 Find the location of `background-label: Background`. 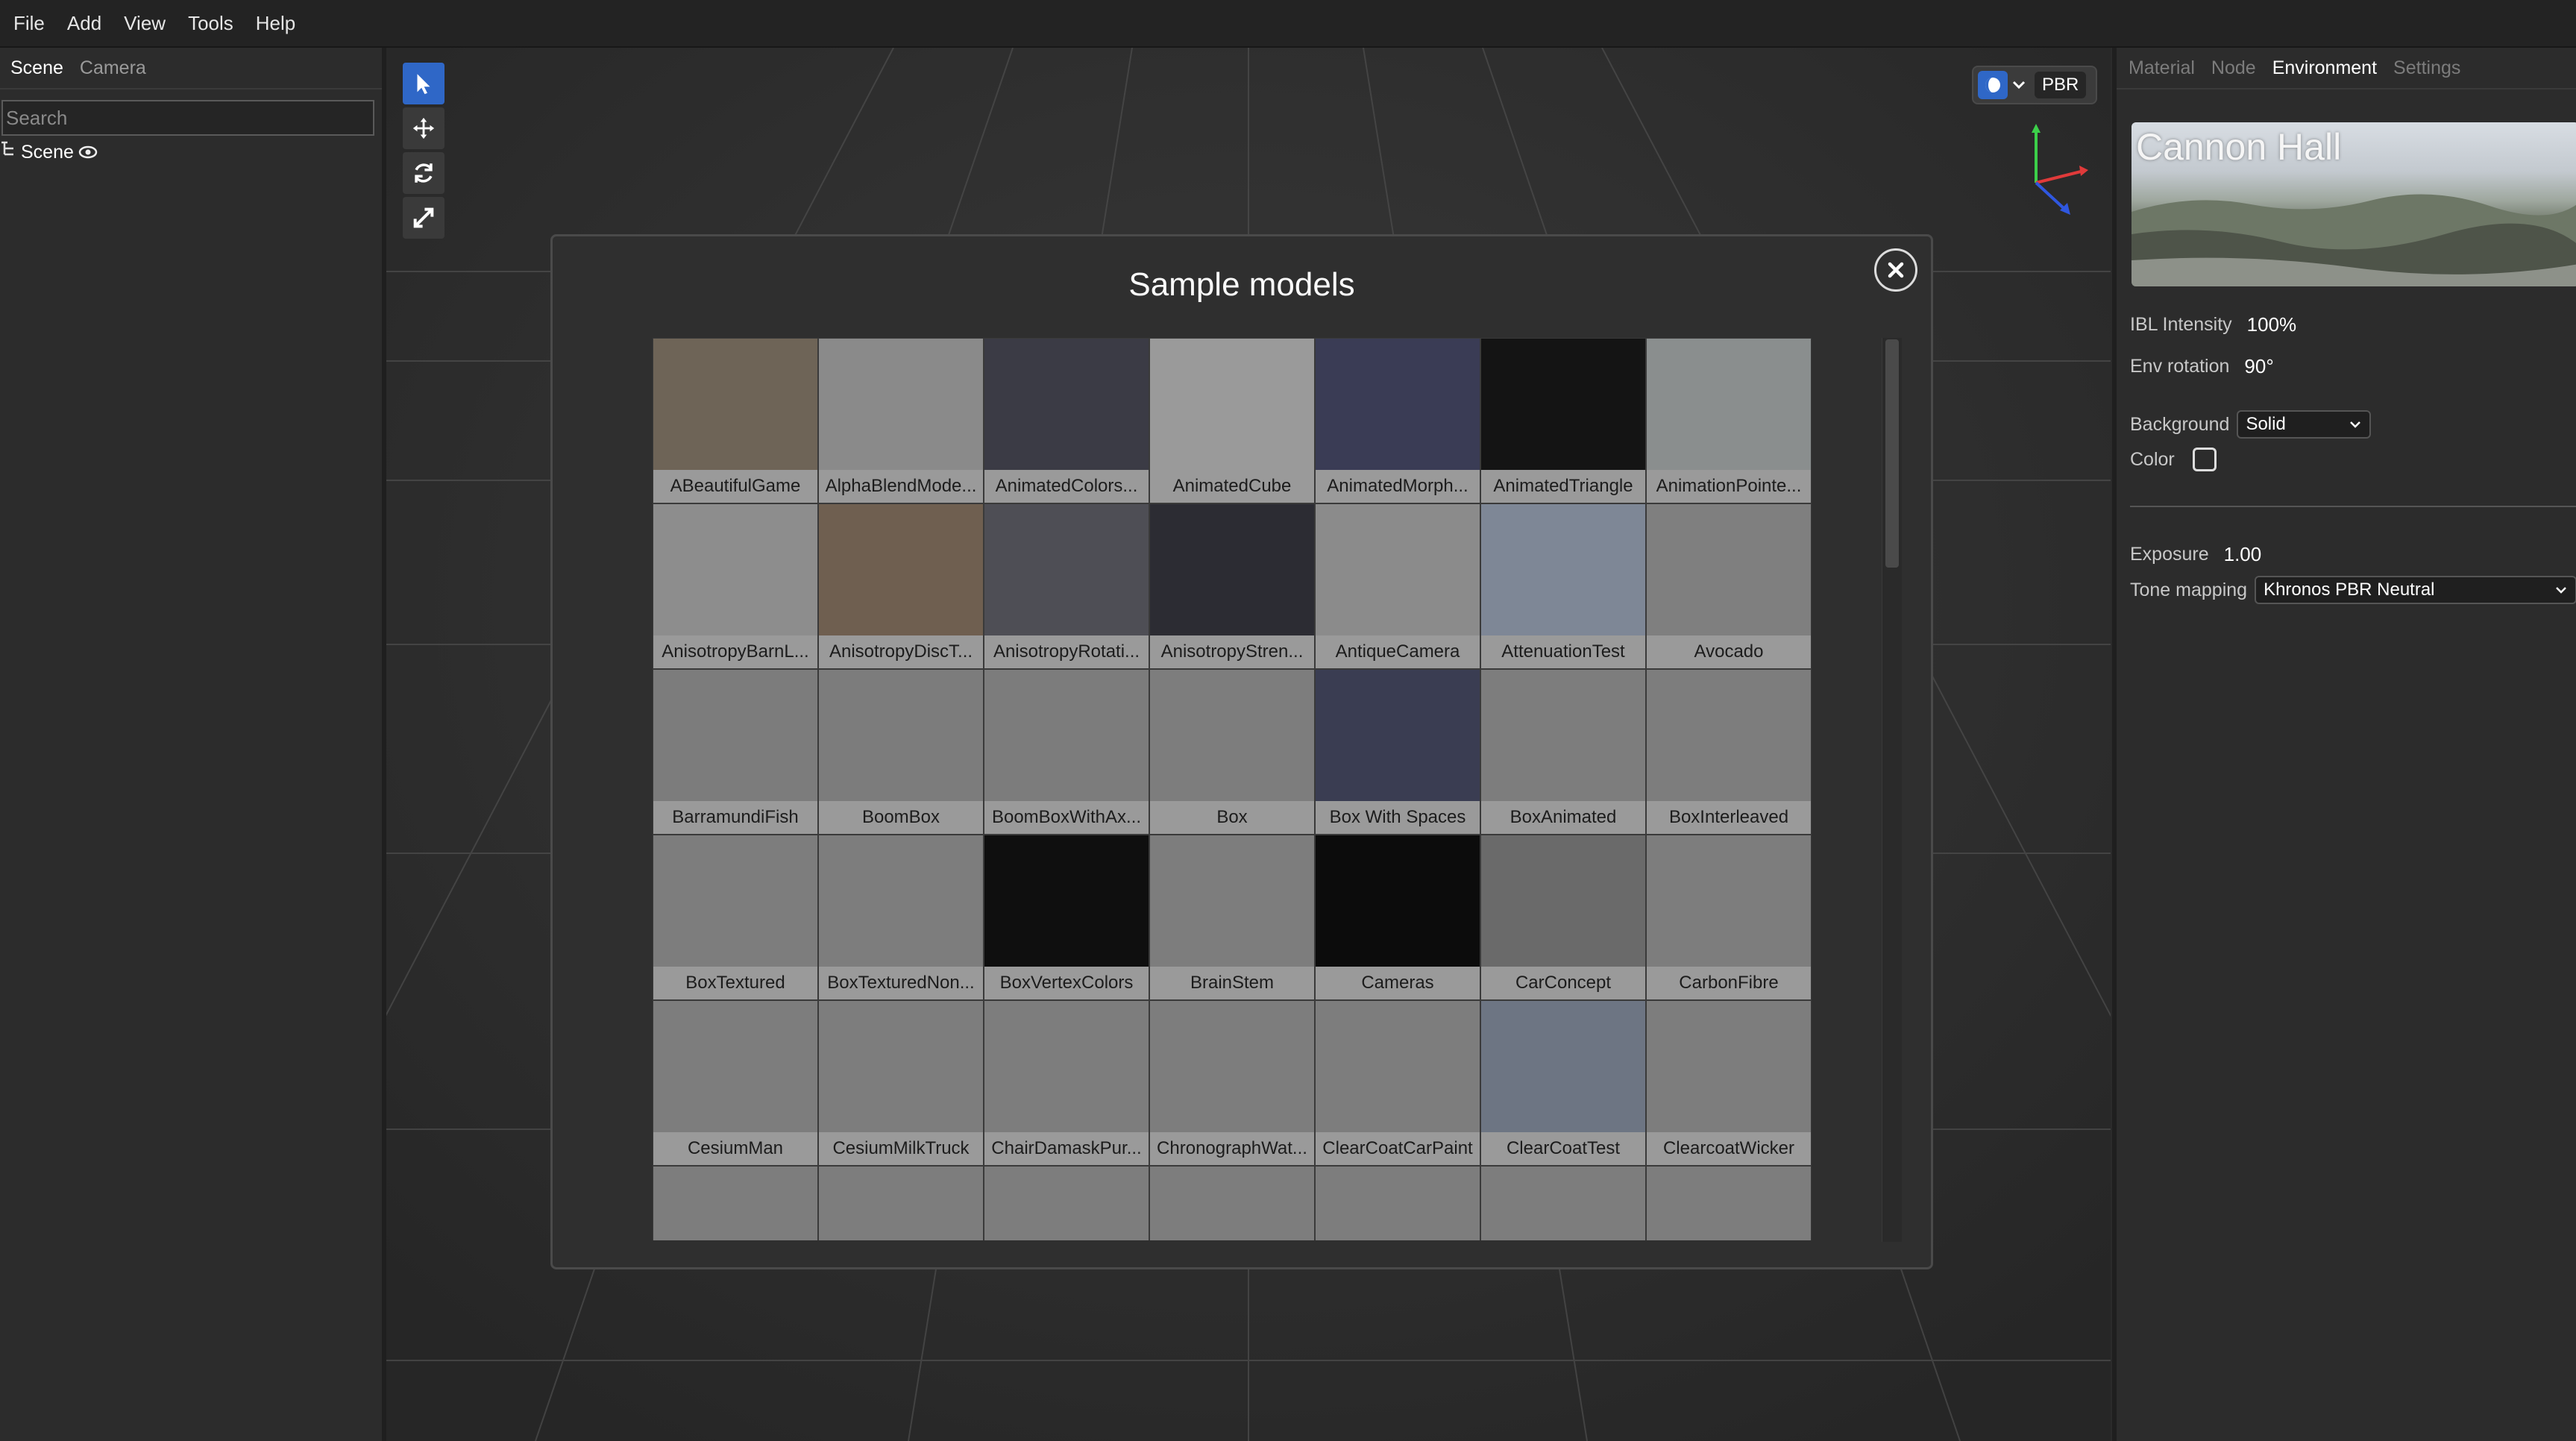

background-label: Background is located at coordinates (2180, 424).